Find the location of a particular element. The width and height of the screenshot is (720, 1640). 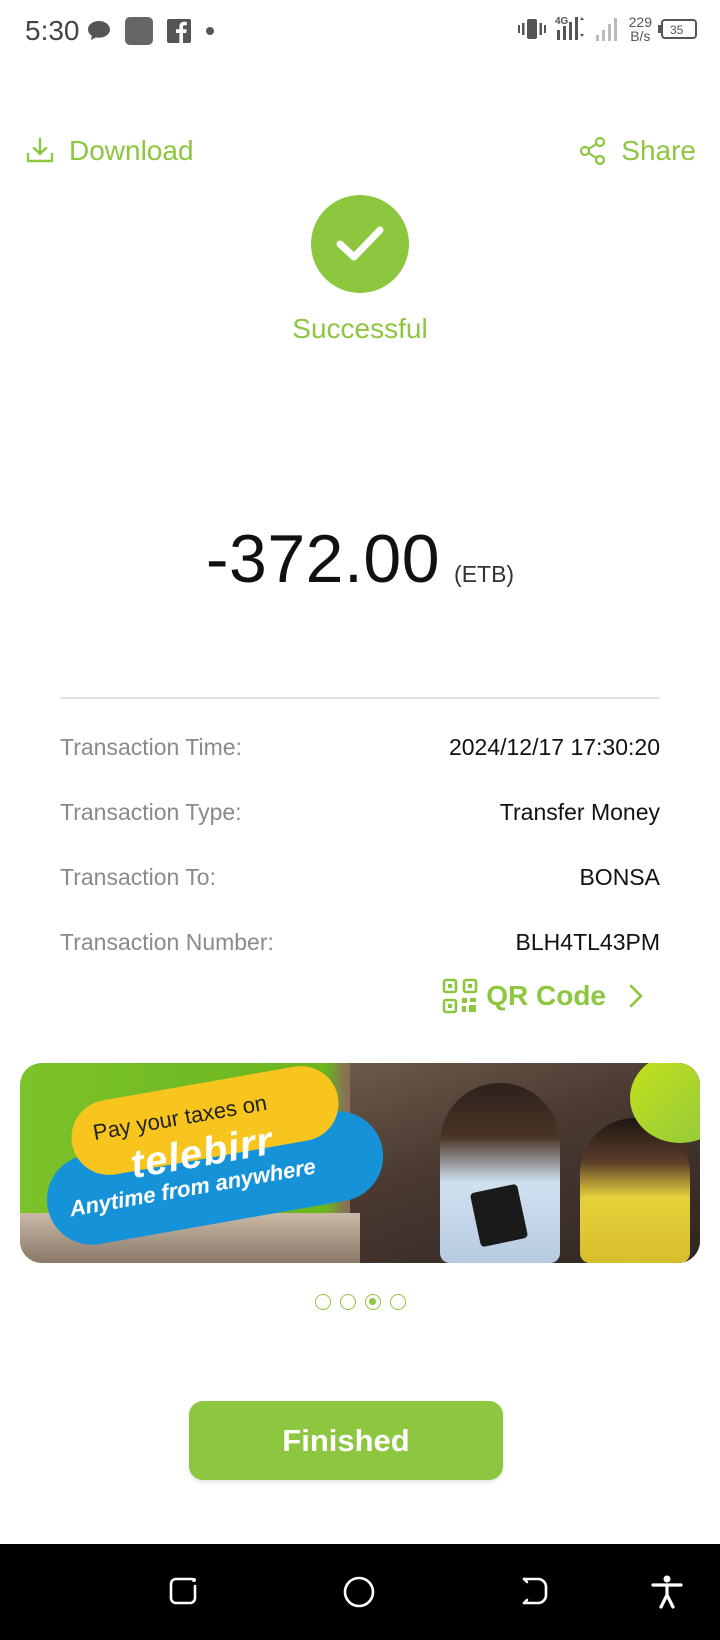

home-icon is located at coordinates (359, 1592).